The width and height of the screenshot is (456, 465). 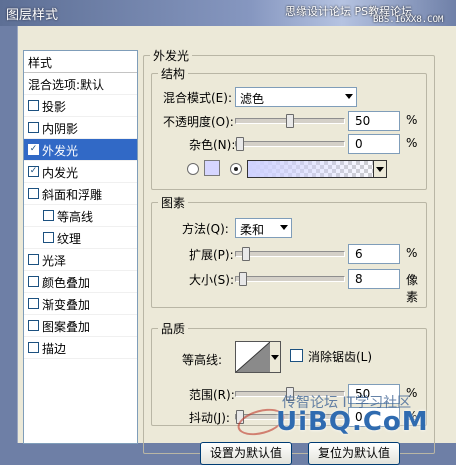 I want to click on style-list-item: 纹理, so click(x=80, y=238).